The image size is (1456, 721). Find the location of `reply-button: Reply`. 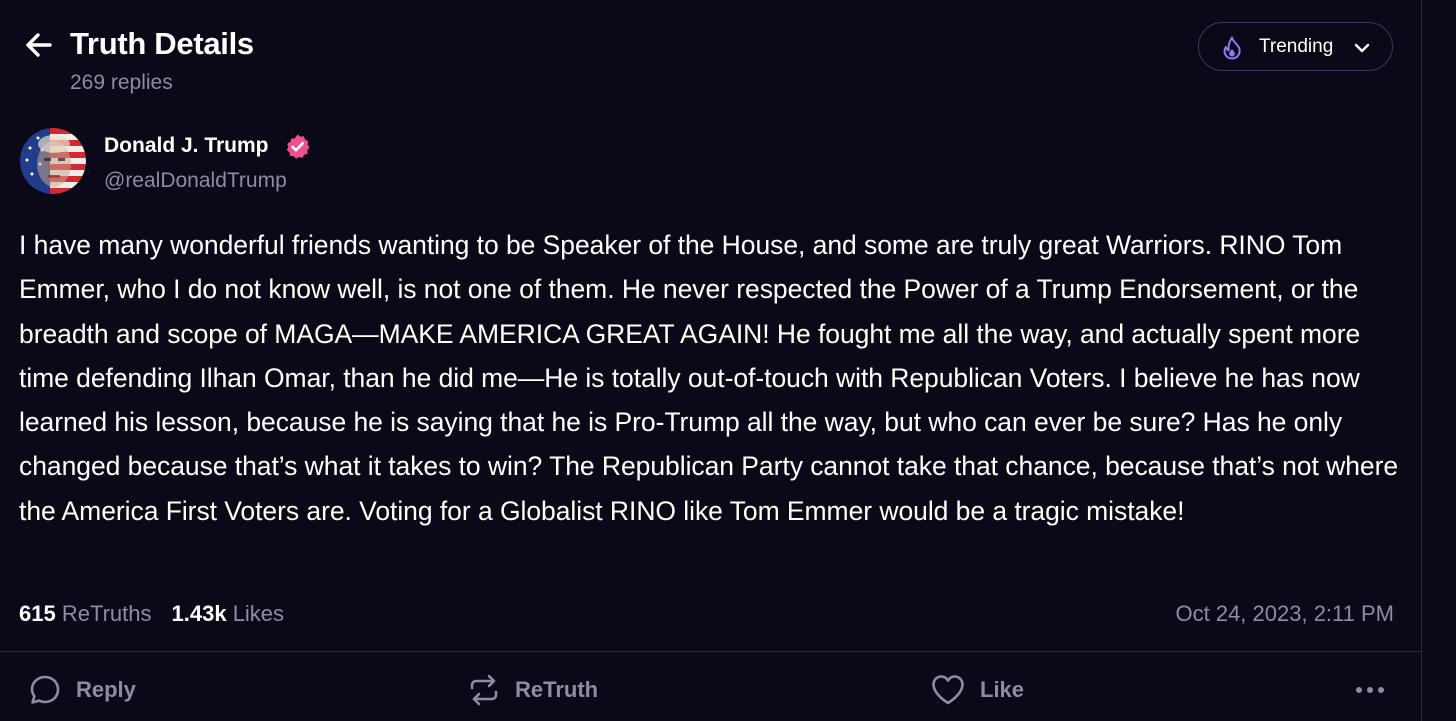

reply-button: Reply is located at coordinates (82, 690).